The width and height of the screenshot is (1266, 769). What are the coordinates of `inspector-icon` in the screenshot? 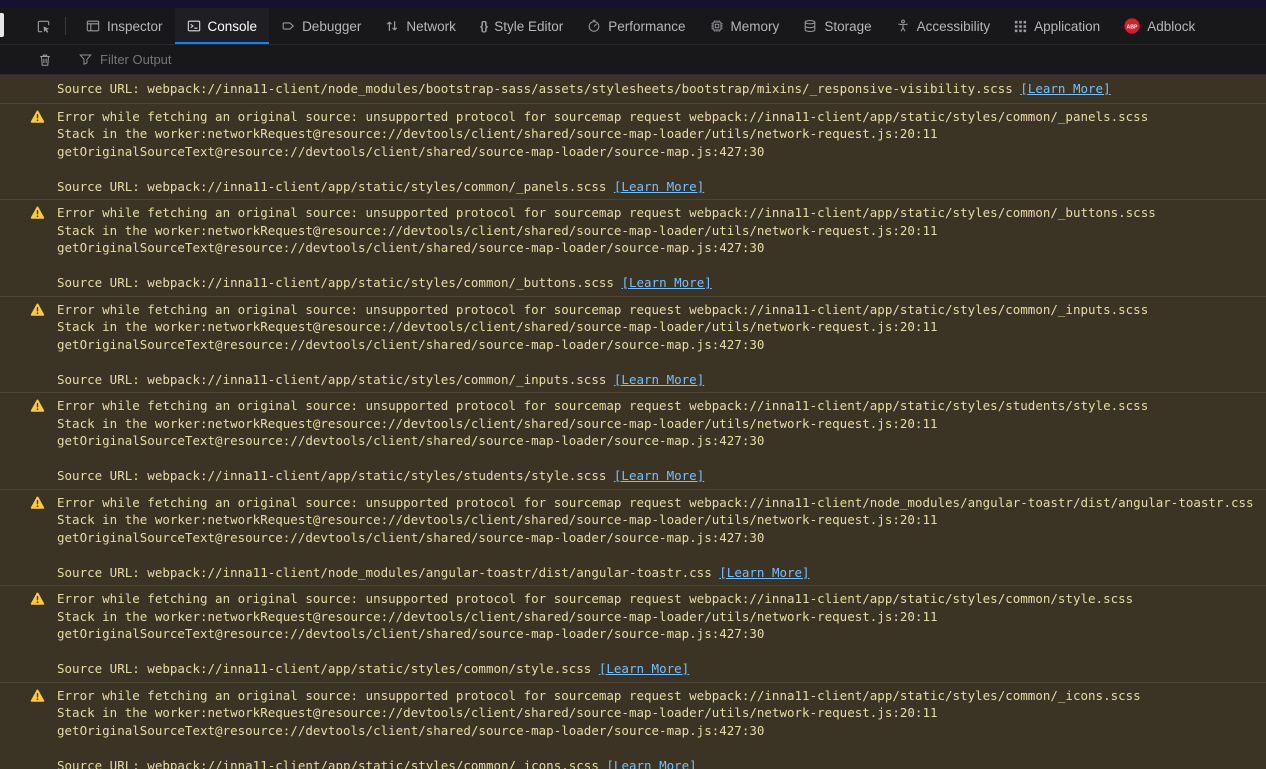 It's located at (93, 26).